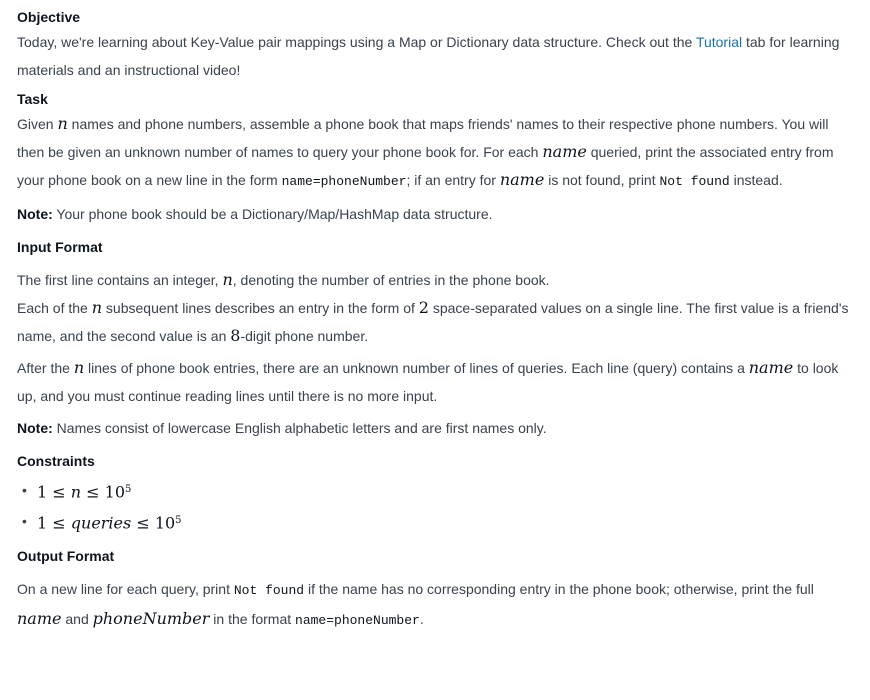 The image size is (870, 700). What do you see at coordinates (32, 99) in the screenshot?
I see `task-heading: Task` at bounding box center [32, 99].